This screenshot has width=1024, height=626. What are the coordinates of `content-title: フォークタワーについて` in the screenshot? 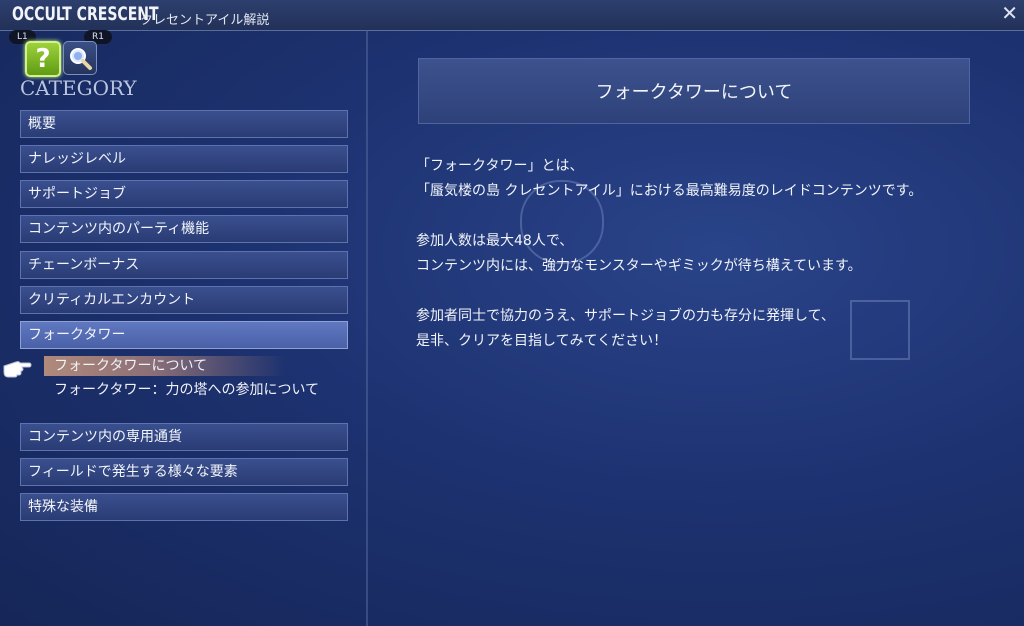 It's located at (694, 91).